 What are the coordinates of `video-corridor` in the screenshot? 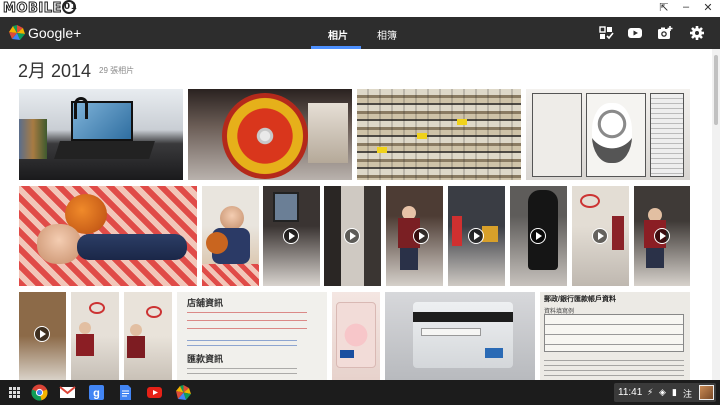 It's located at (352, 236).